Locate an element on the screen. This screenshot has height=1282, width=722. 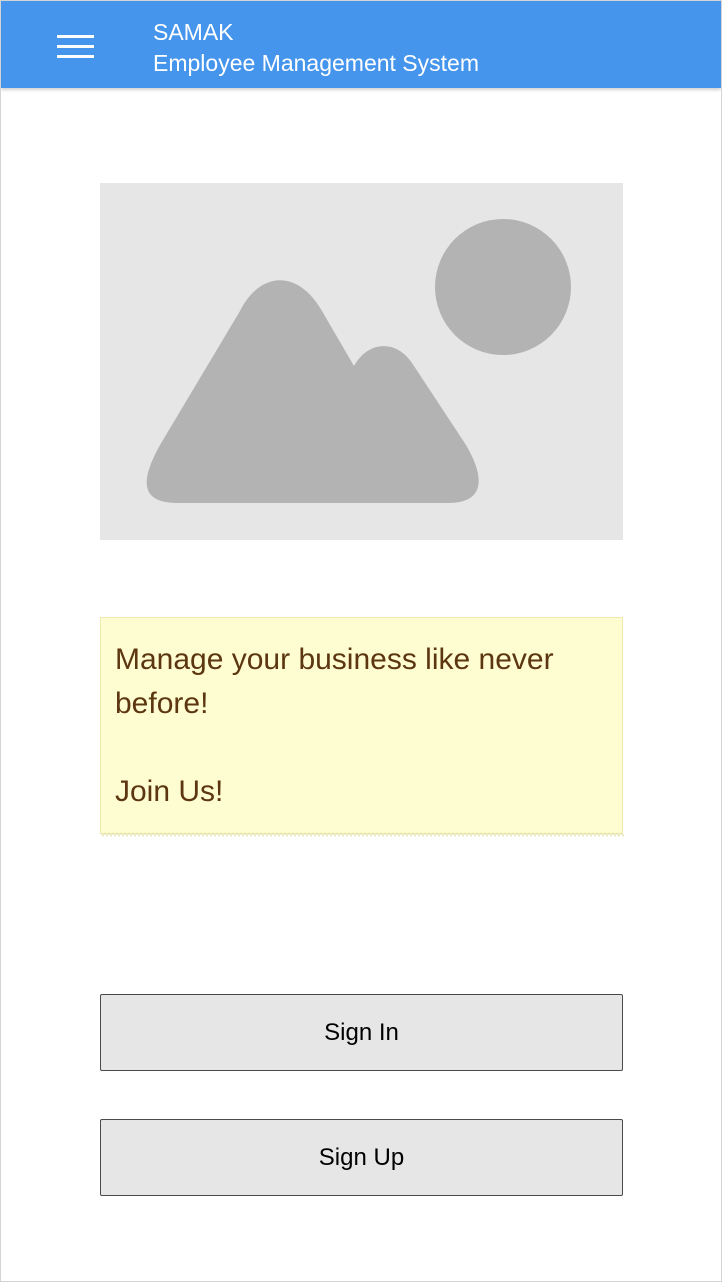
note-headline: Manage your business like never before! is located at coordinates (334, 681).